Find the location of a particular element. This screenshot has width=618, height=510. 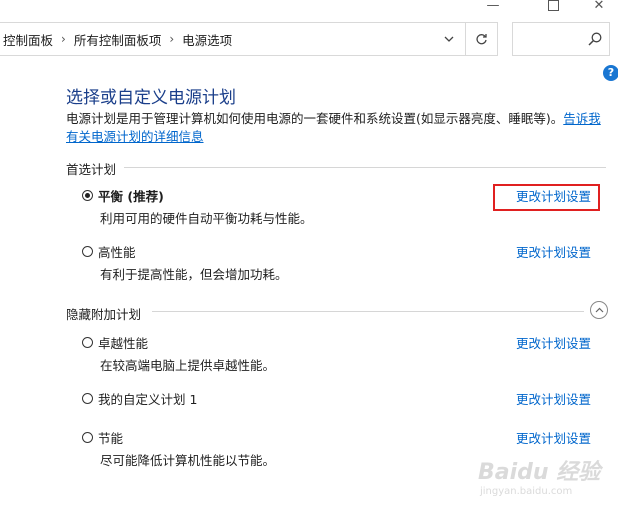

preferred-plans-header: 首选计划 is located at coordinates (91, 169).